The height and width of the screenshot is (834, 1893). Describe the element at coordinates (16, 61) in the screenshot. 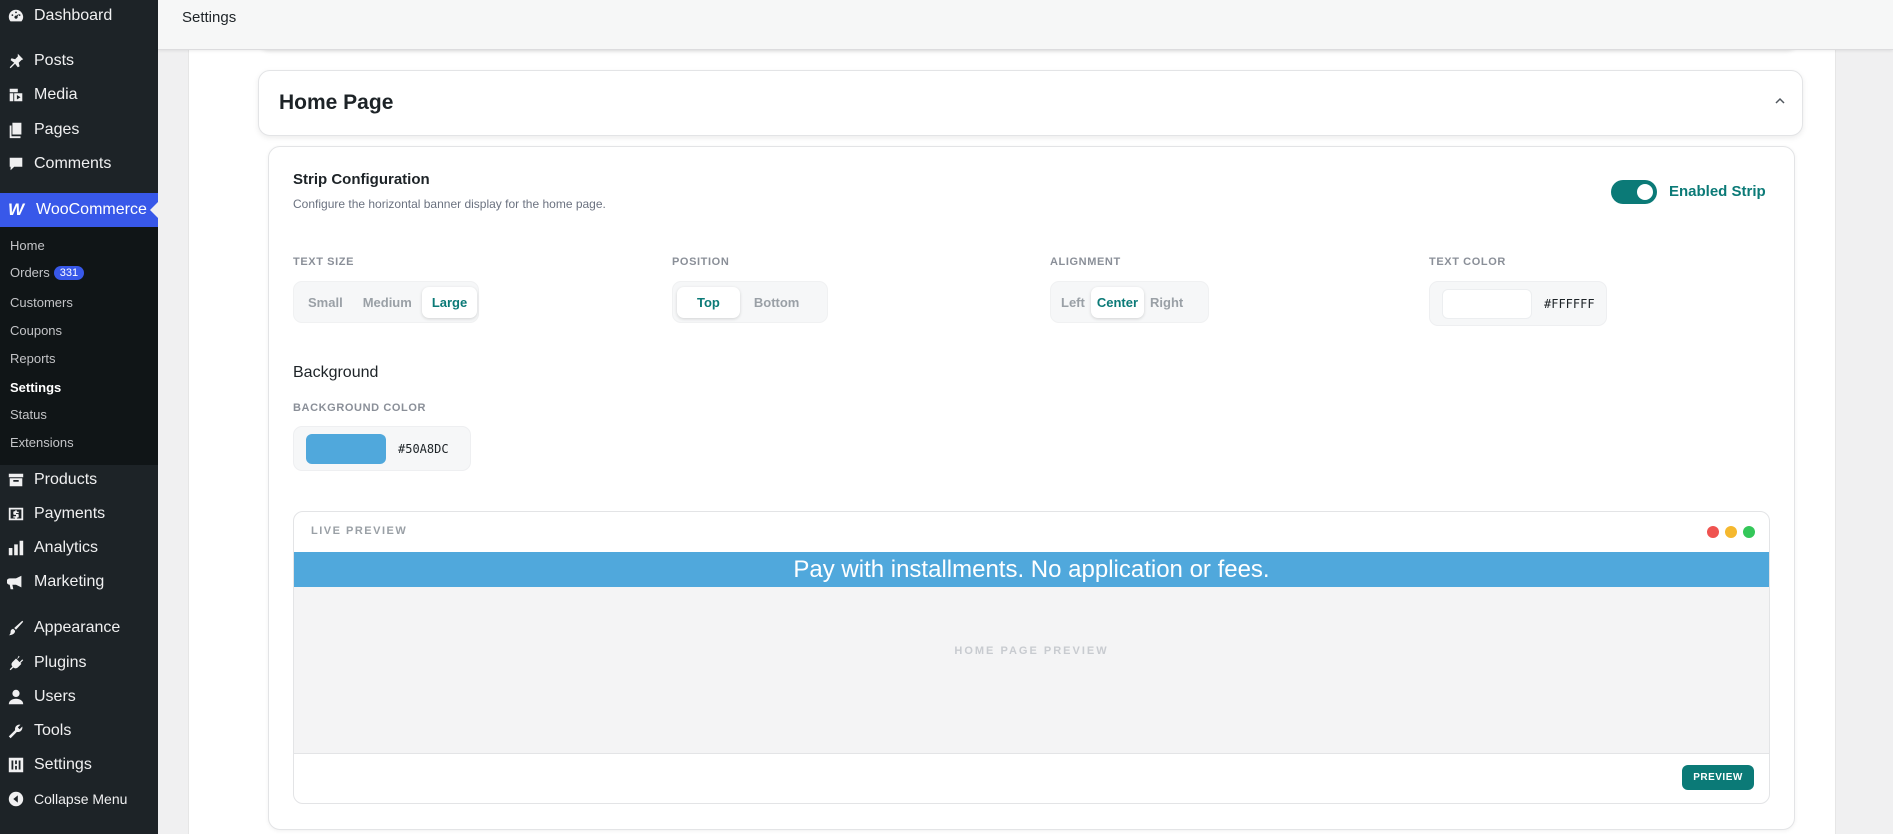

I see `pin-icon` at that location.